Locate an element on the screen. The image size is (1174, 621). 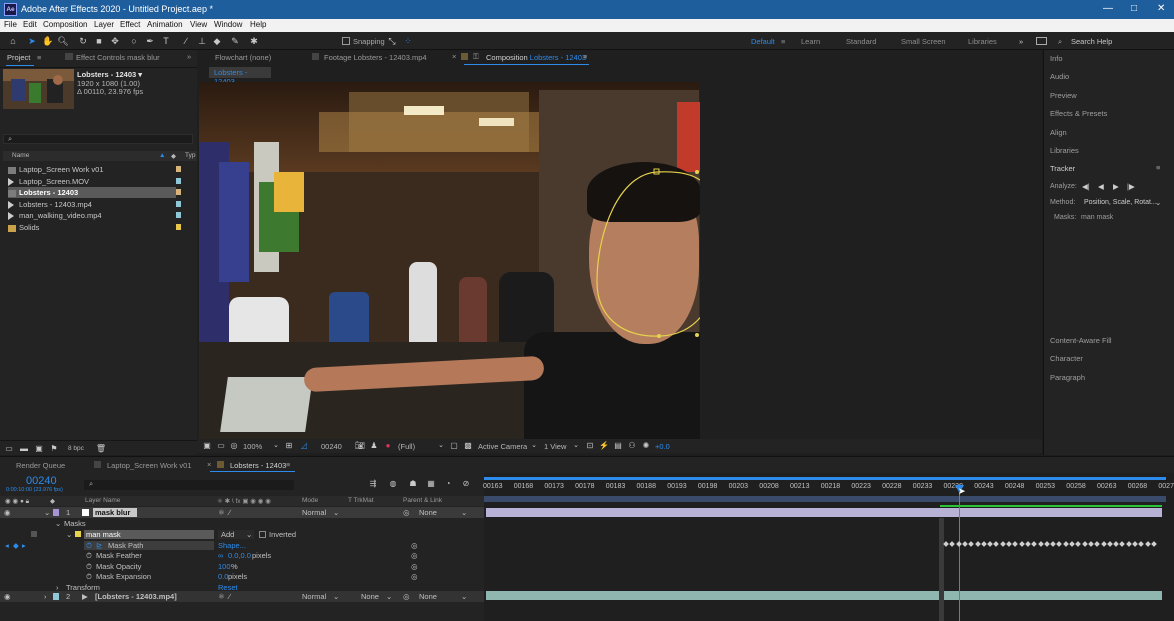
project-item-selected: Lobsters - 12403 is located at coordinates (92, 192).